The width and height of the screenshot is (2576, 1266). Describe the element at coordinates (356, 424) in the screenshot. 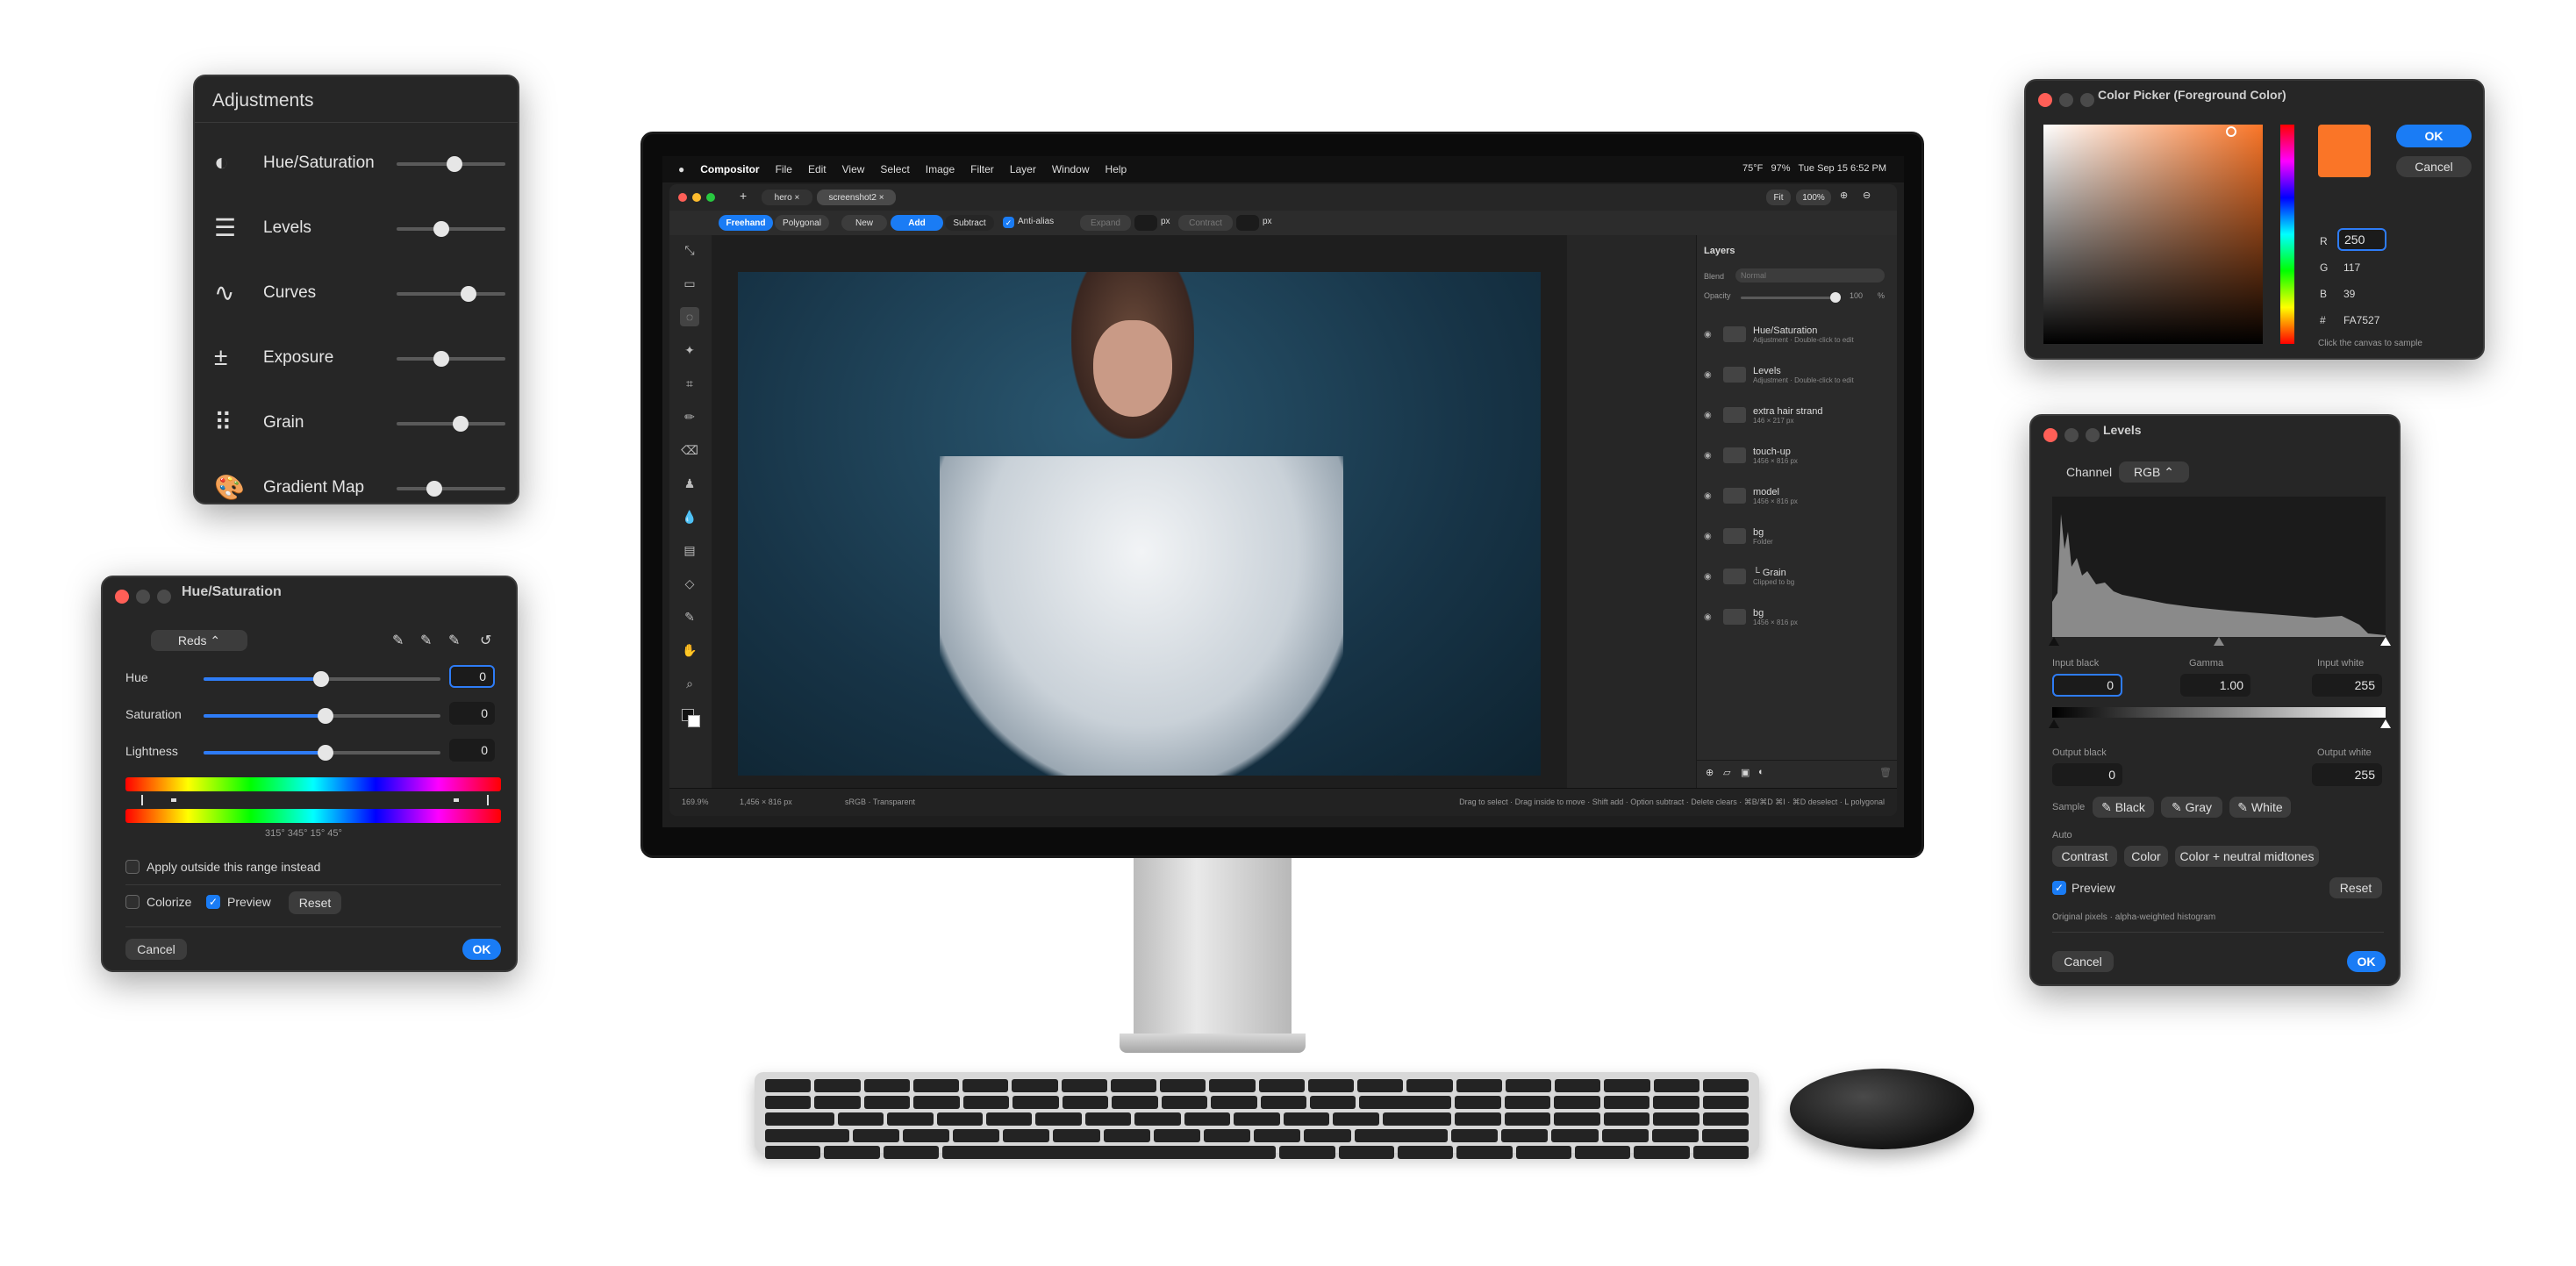

I see `adjustment-item: ⠿ Grain` at that location.